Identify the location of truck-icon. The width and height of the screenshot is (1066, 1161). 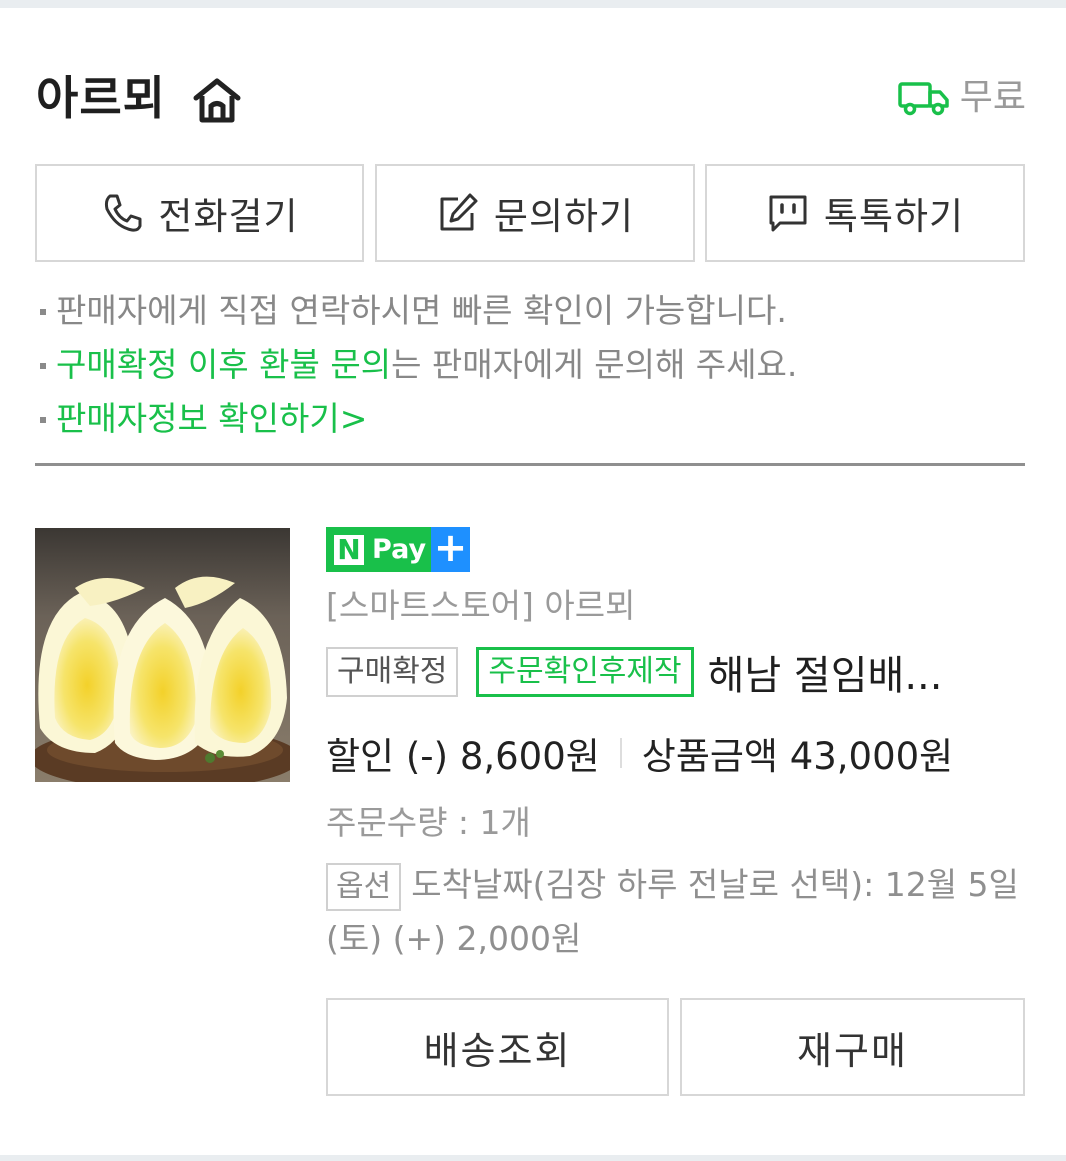
(923, 99).